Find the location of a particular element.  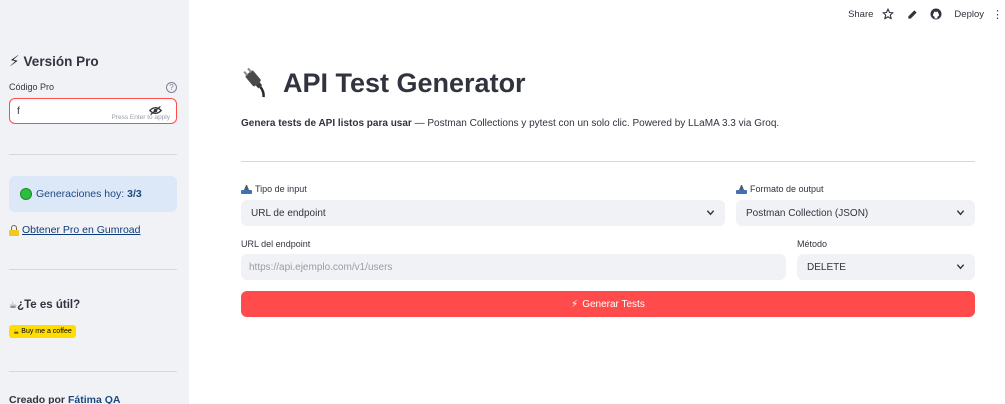

coffee-cup-icon: ☕ is located at coordinates (13, 305).